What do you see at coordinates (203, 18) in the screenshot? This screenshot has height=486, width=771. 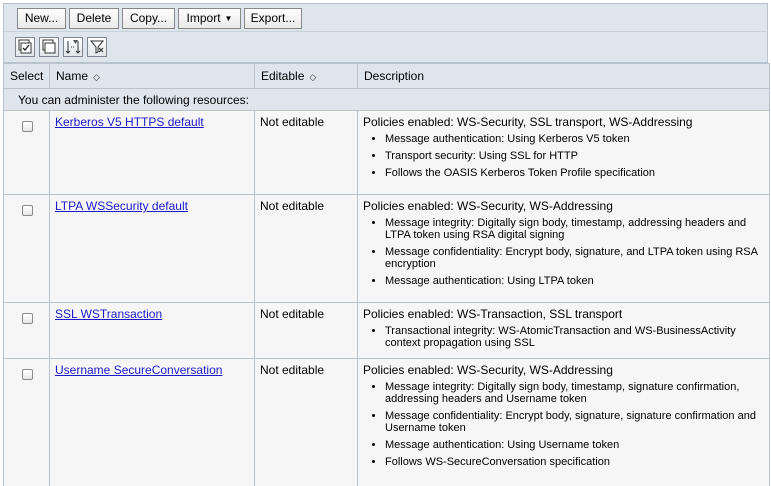 I see `import-label: Import` at bounding box center [203, 18].